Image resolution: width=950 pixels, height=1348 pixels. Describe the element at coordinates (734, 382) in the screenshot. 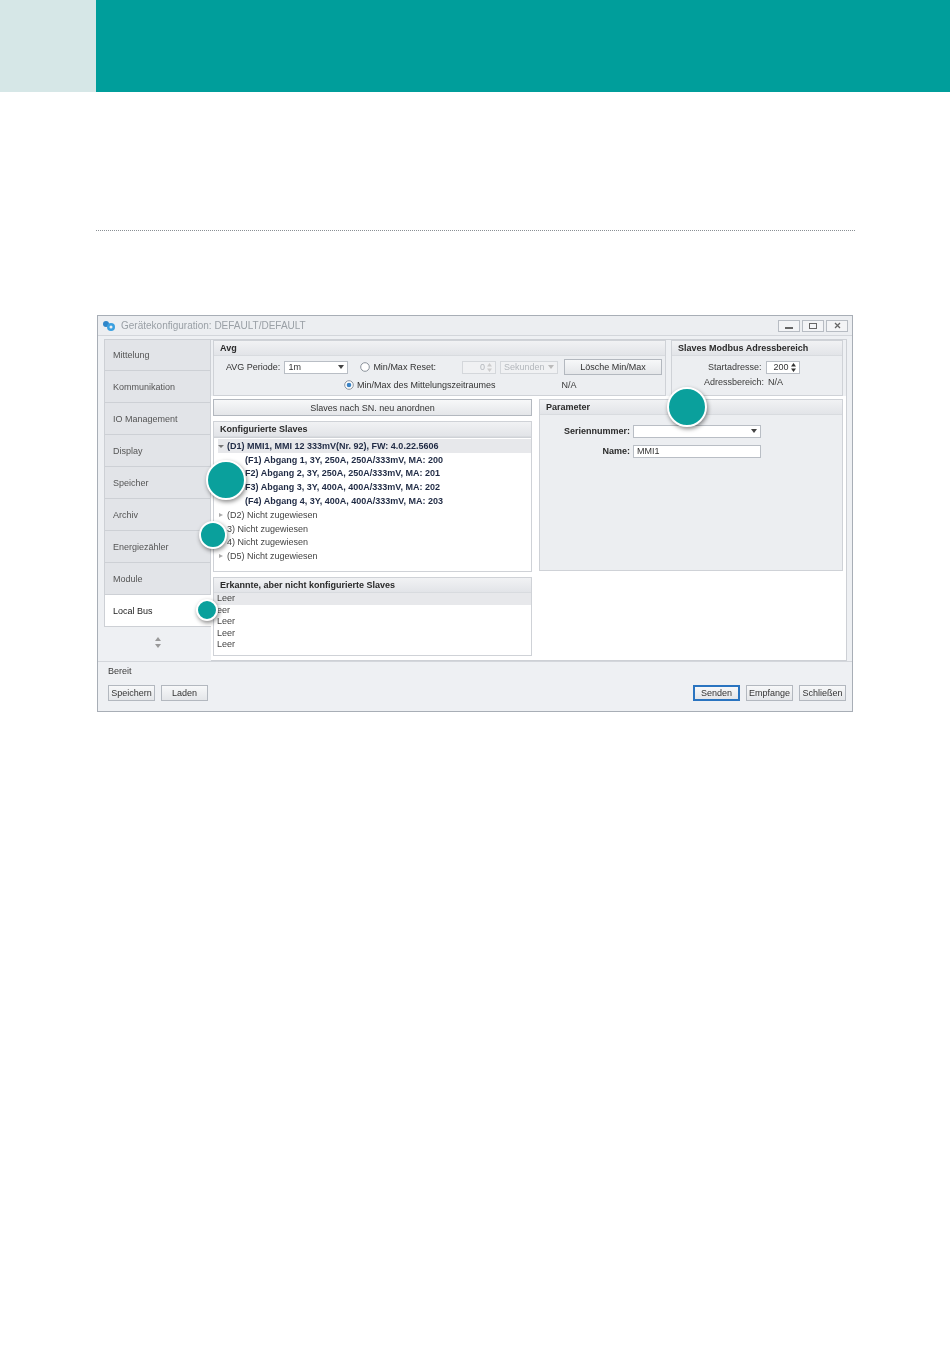

I see `field-label: Adressbereich:` at that location.